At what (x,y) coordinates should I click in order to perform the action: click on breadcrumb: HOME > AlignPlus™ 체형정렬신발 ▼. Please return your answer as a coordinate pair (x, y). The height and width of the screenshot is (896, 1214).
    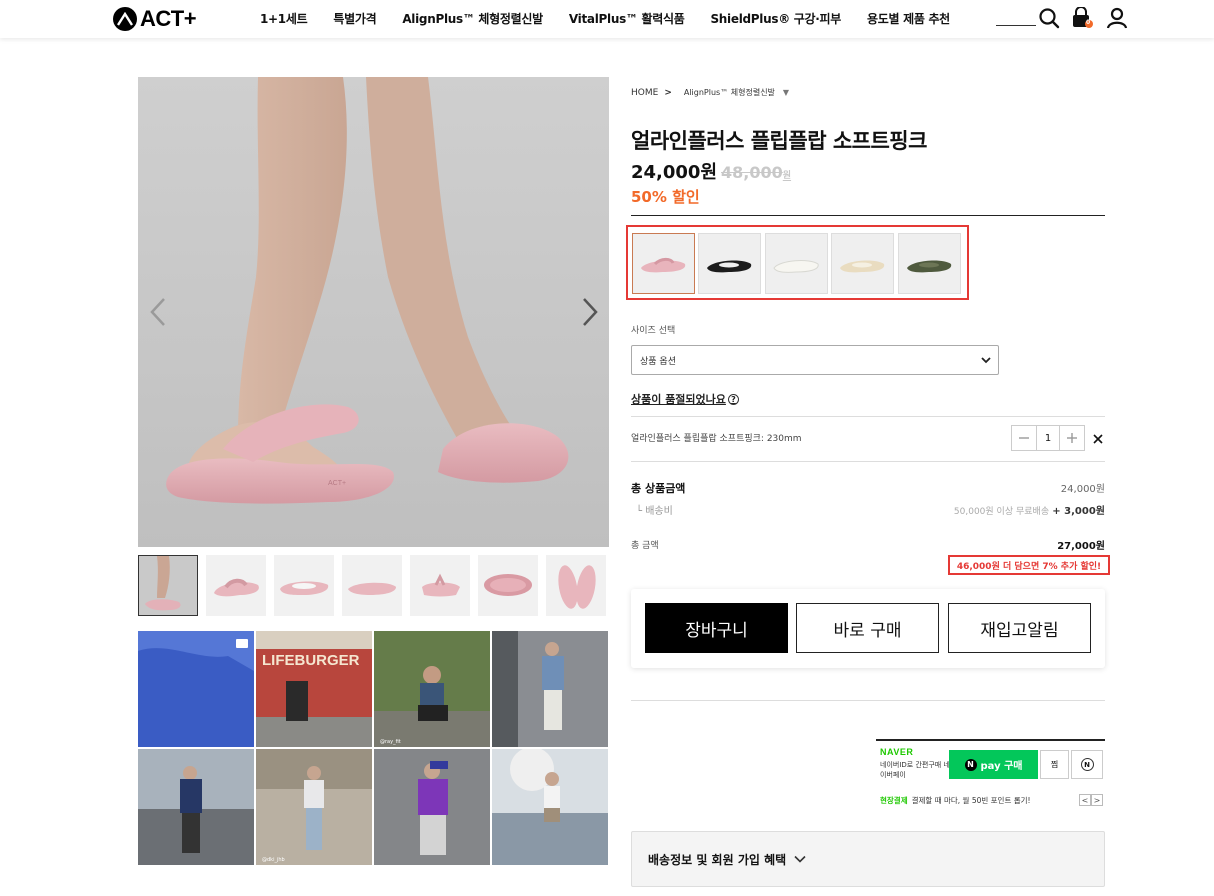
    Looking at the image, I should click on (710, 92).